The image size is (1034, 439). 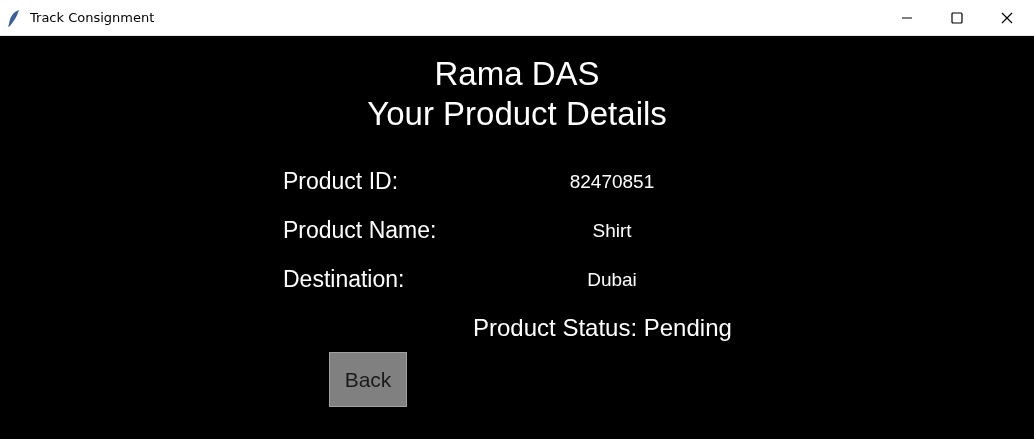 What do you see at coordinates (602, 328) in the screenshot?
I see `product-status: Product Status: Pending` at bounding box center [602, 328].